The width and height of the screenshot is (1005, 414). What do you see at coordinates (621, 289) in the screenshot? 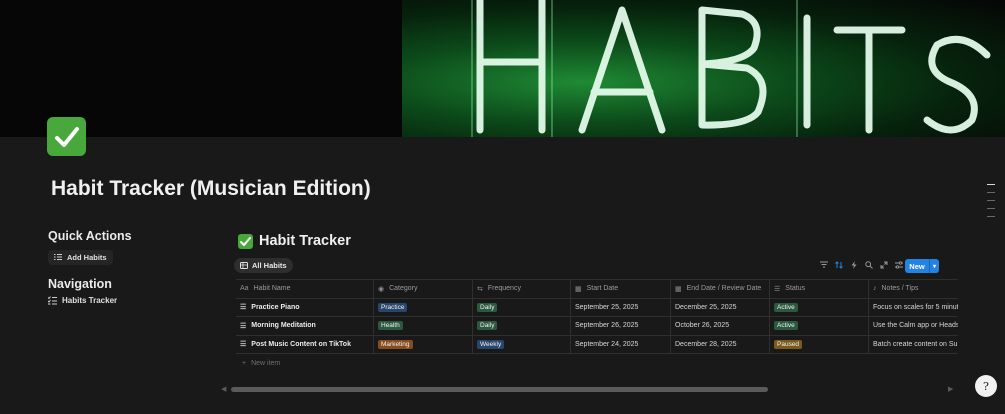
I see `column-header-start-date: ▦ Start Date` at bounding box center [621, 289].